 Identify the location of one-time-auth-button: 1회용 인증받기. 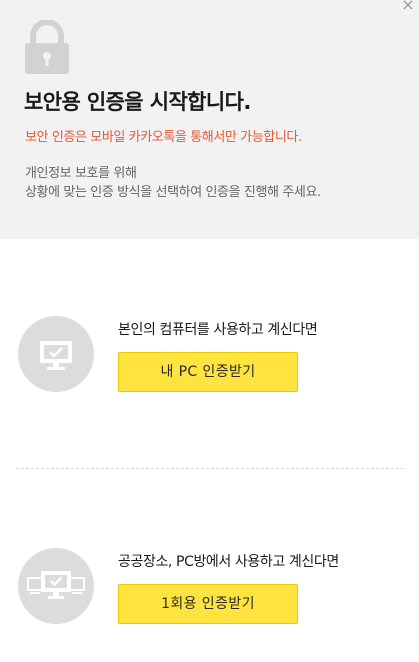
(208, 604).